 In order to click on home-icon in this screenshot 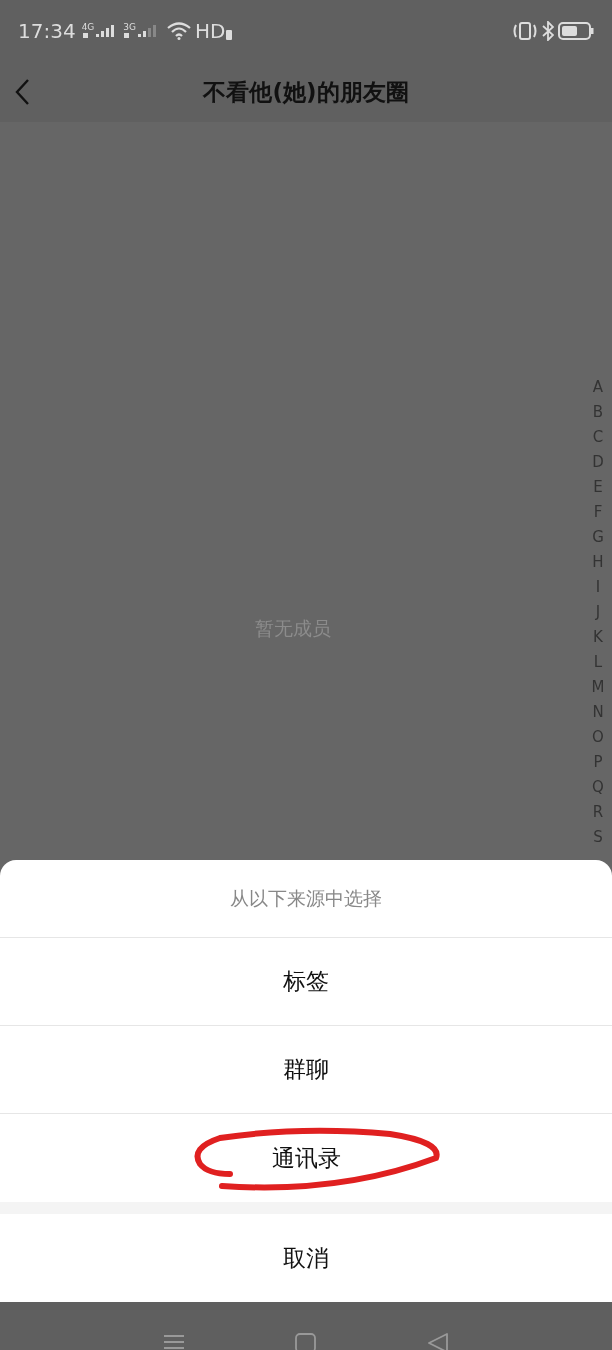, I will do `click(306, 1341)`.